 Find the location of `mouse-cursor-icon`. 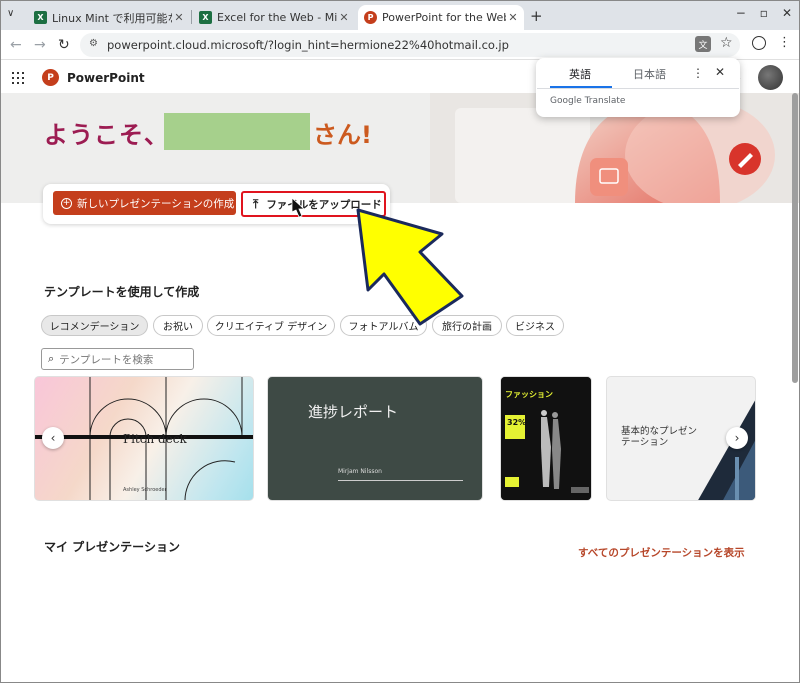

mouse-cursor-icon is located at coordinates (298, 207).